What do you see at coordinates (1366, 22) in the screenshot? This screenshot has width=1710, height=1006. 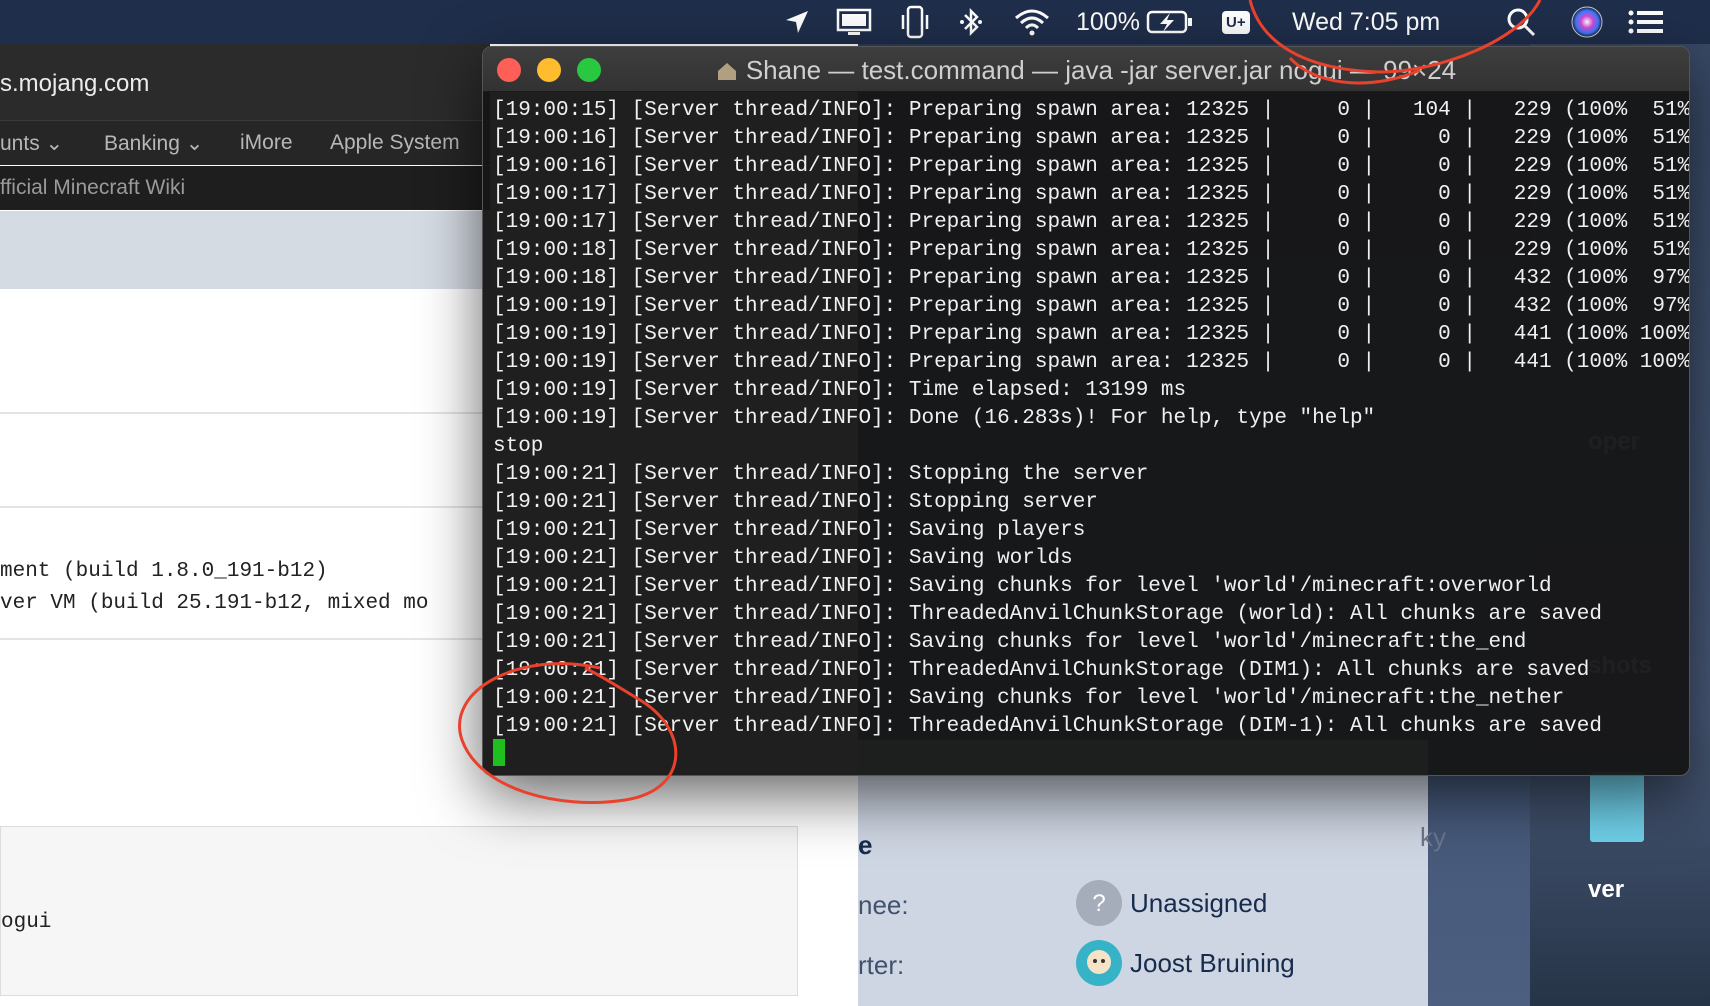 I see `menubar-clock: Wed 7:05 pm` at bounding box center [1366, 22].